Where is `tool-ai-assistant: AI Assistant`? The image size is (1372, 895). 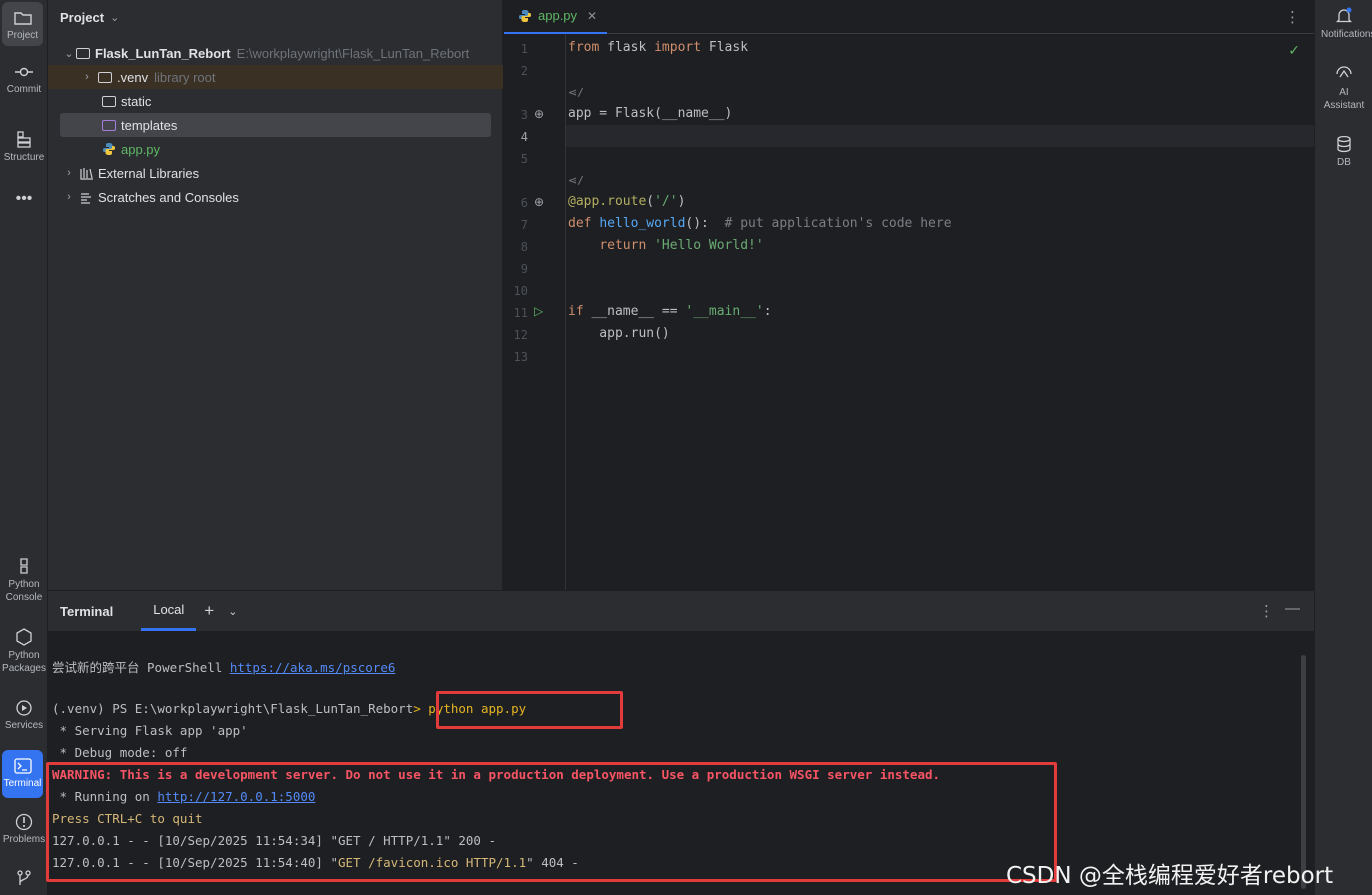
tool-ai-assistant: AI Assistant is located at coordinates (1343, 88).